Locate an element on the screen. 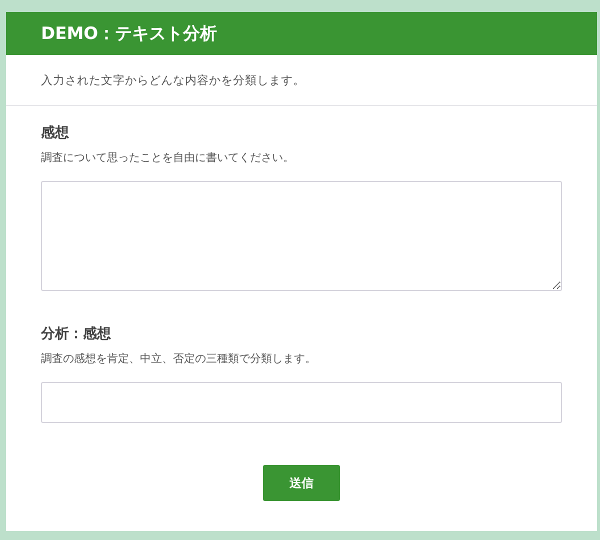  field-help-text: 調査の感想を肯定、中立、否定の三種類で分類します。 is located at coordinates (179, 358).